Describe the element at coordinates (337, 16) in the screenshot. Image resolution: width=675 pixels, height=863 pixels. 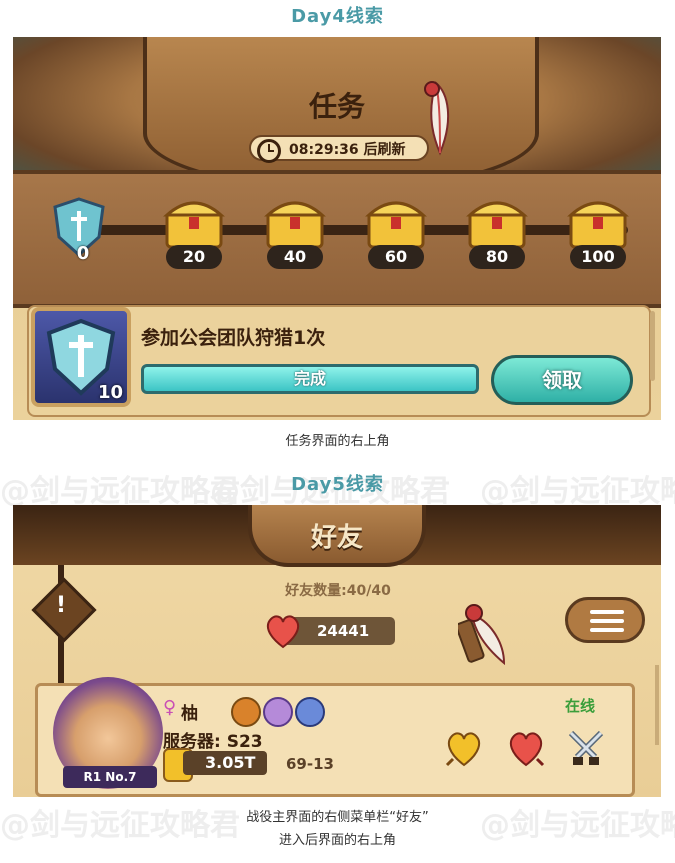
I see `day4-heading: Day4线索` at that location.